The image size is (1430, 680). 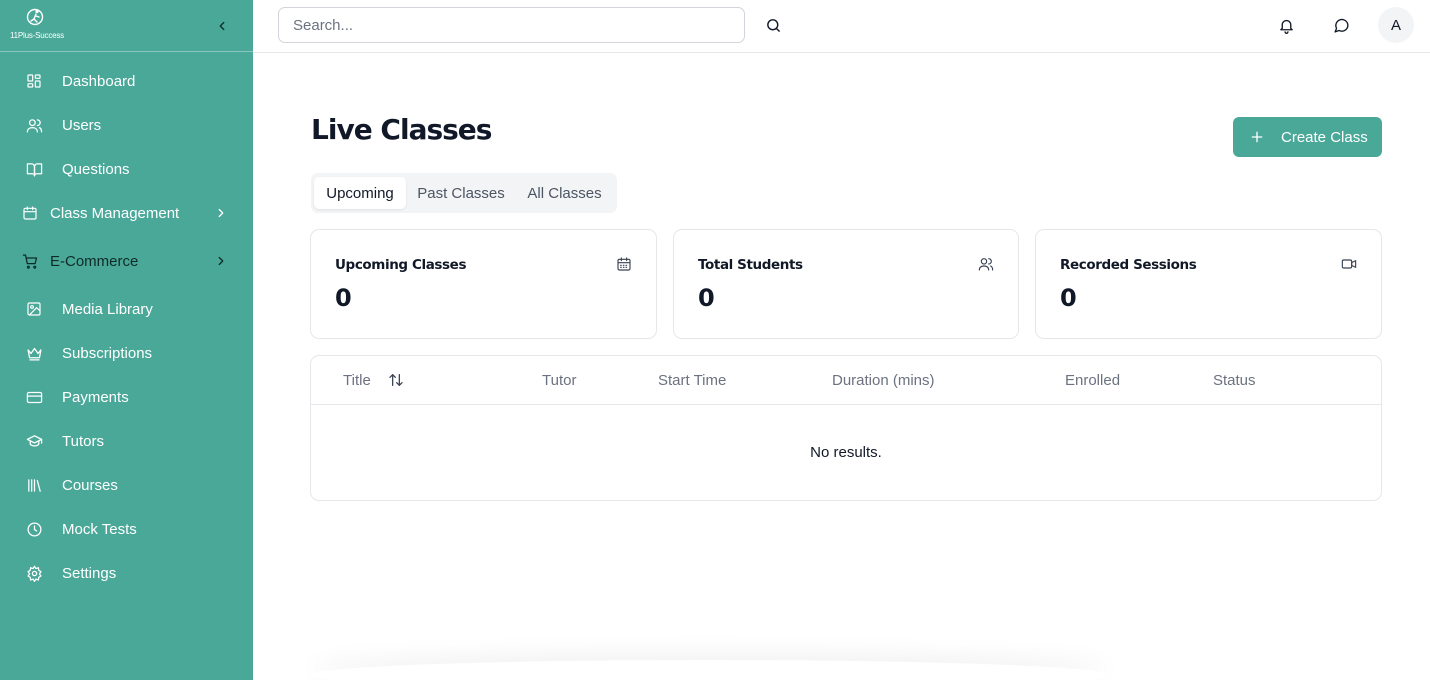 What do you see at coordinates (126, 125) in the screenshot?
I see `sidebar-item-users: Users` at bounding box center [126, 125].